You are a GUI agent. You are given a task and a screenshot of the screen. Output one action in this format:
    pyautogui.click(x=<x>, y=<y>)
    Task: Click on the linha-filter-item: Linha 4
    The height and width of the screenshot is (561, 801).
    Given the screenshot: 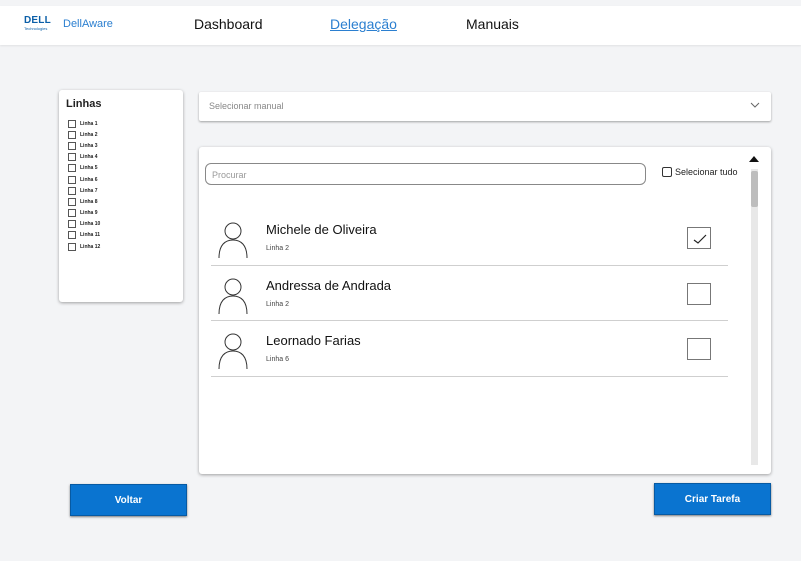 What is the action you would take?
    pyautogui.click(x=84, y=157)
    